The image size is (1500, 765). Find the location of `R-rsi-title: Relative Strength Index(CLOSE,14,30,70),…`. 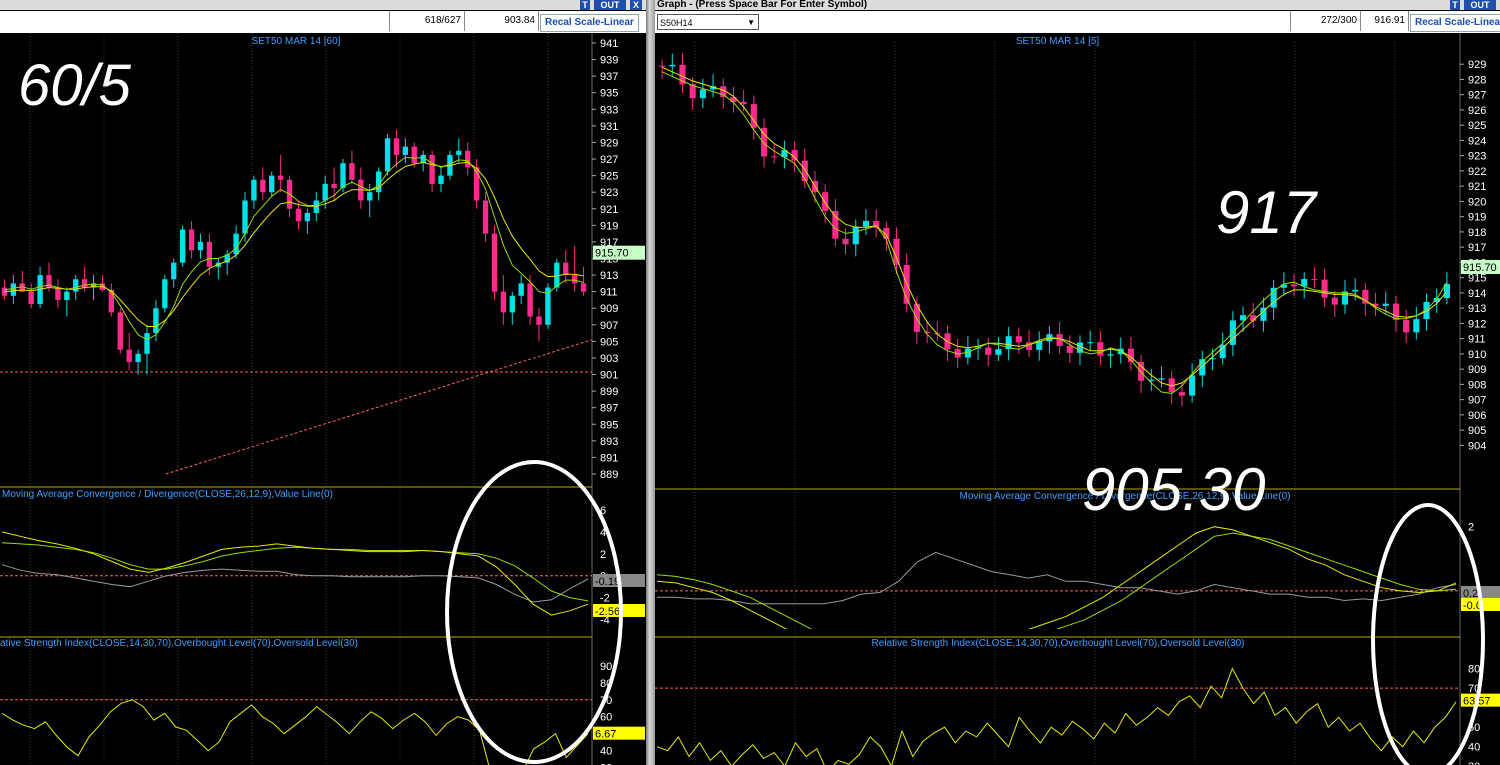

R-rsi-title: Relative Strength Index(CLOSE,14,30,70),… is located at coordinates (1058, 643).